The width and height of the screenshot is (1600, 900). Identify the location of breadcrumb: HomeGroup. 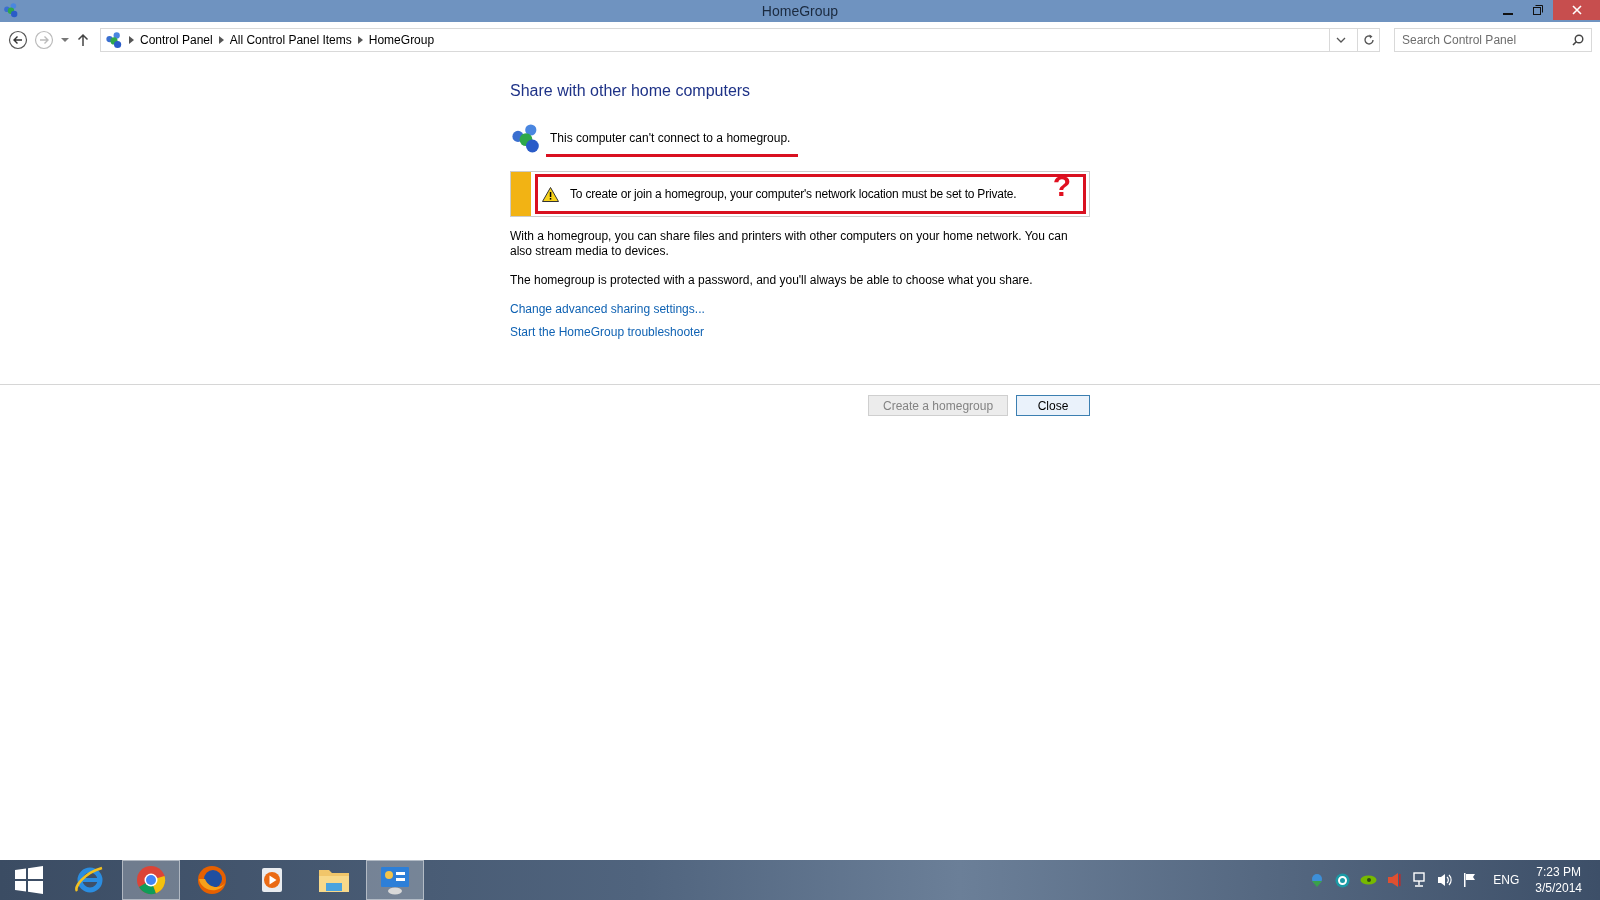
(401, 40).